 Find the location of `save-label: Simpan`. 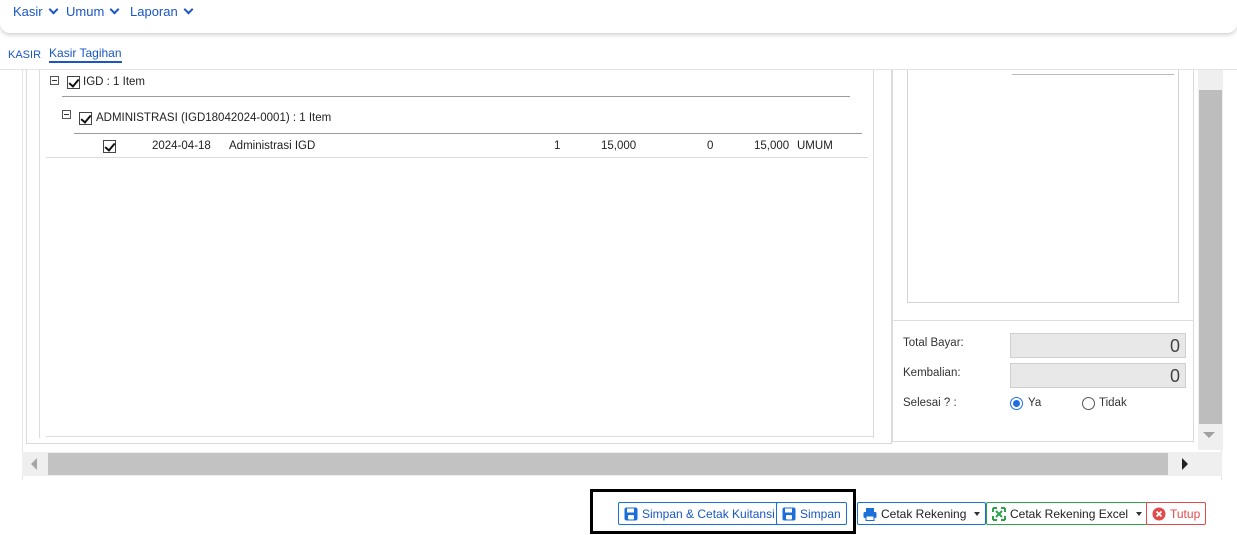

save-label: Simpan is located at coordinates (820, 513).